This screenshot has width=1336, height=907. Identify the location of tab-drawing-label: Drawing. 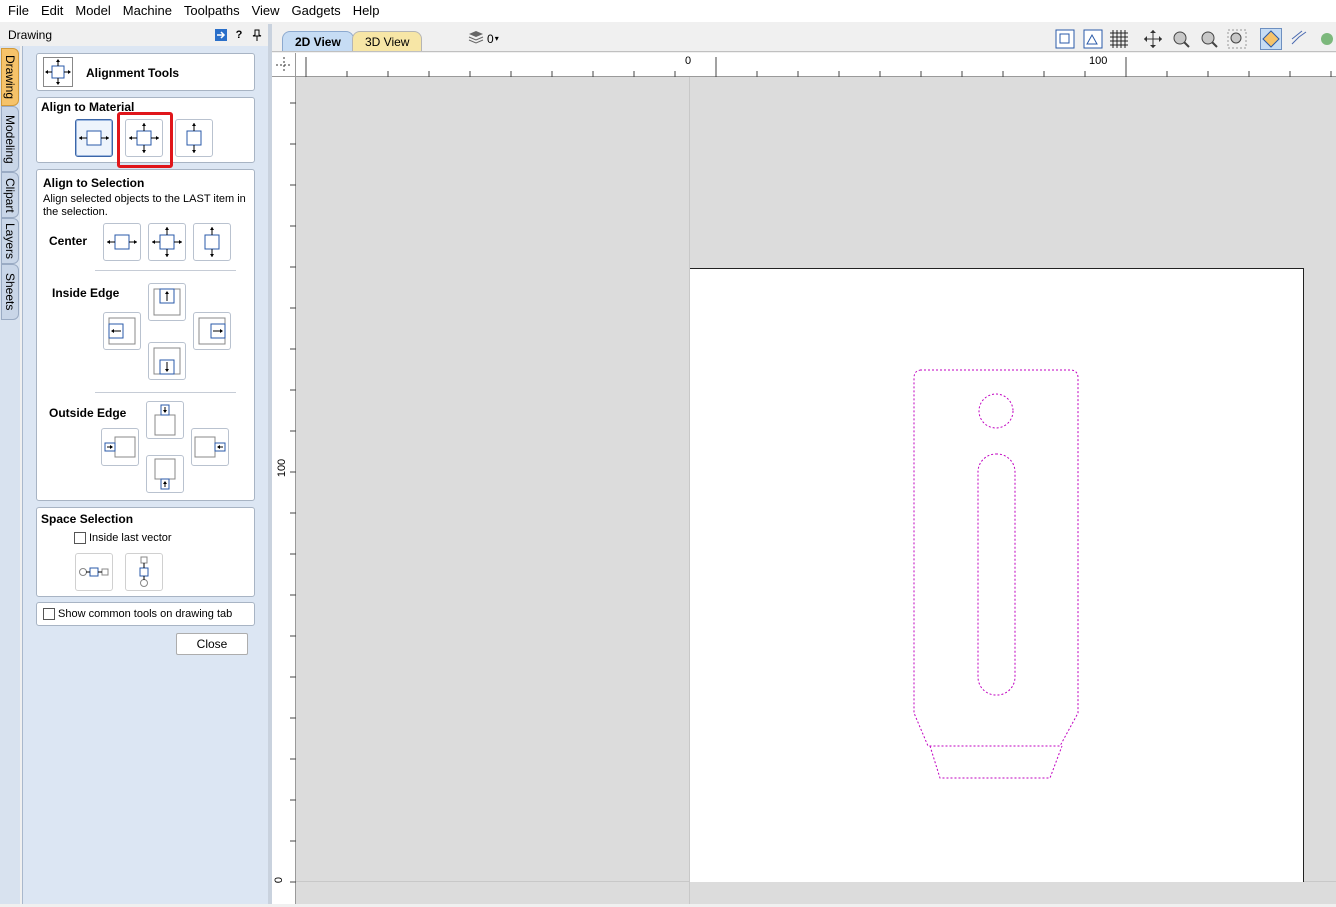
(10, 76).